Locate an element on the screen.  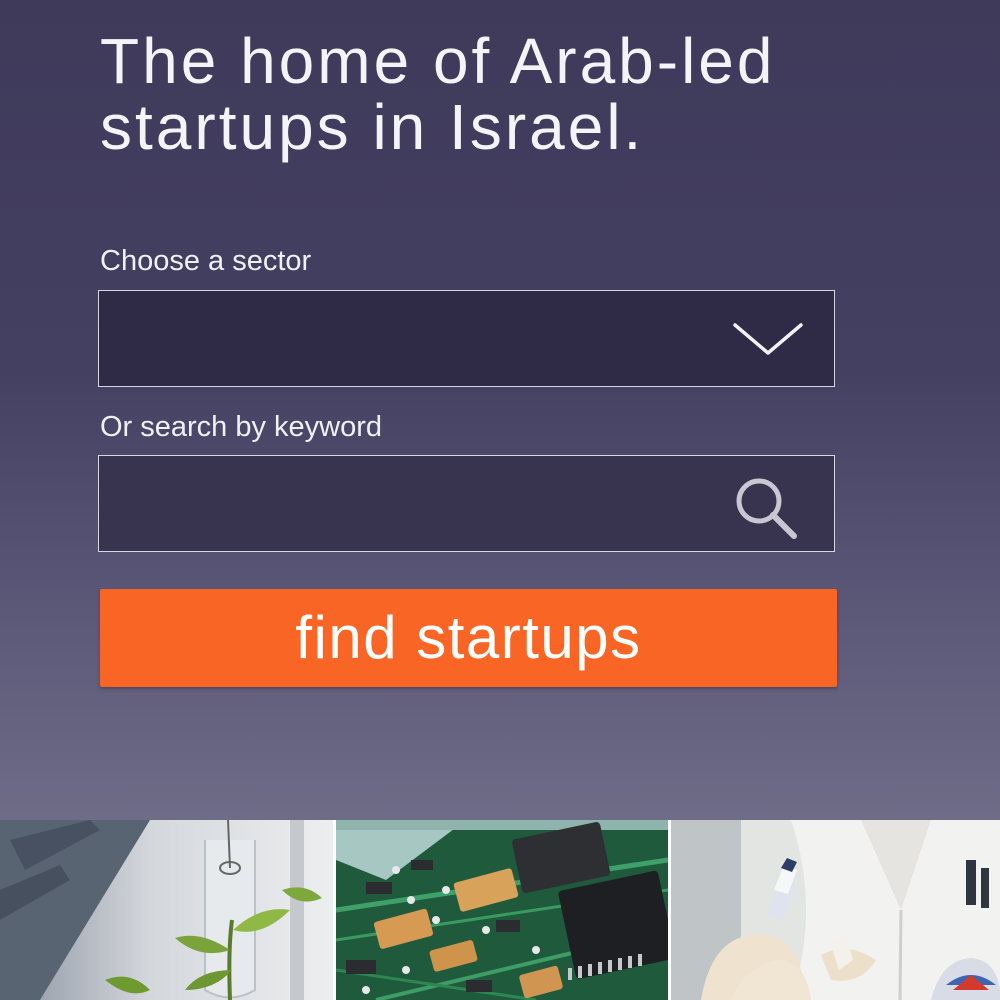
find-startups-button: find startups is located at coordinates (468, 638).